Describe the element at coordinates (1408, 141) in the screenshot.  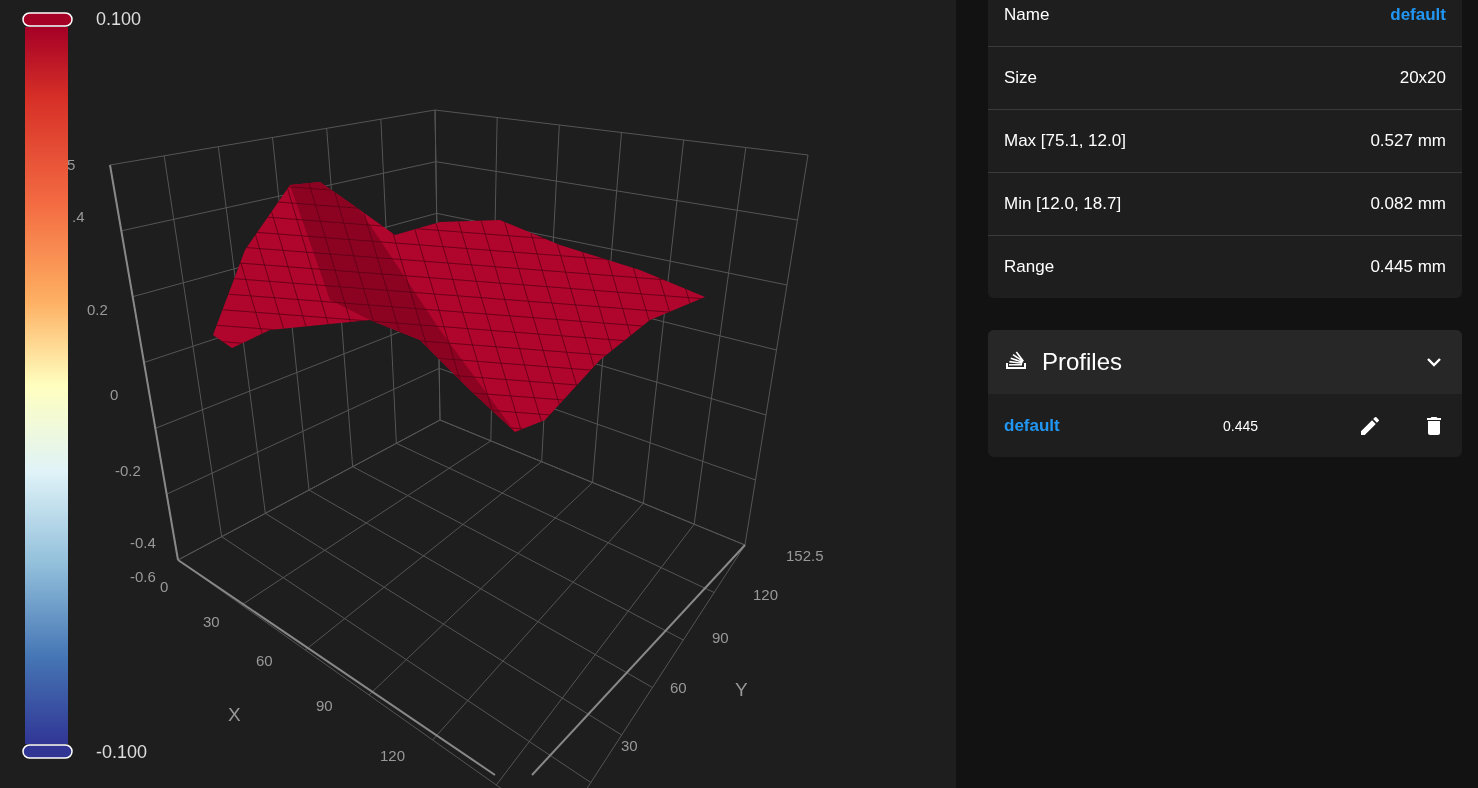
I see `stat-value: 0.527 mm` at that location.